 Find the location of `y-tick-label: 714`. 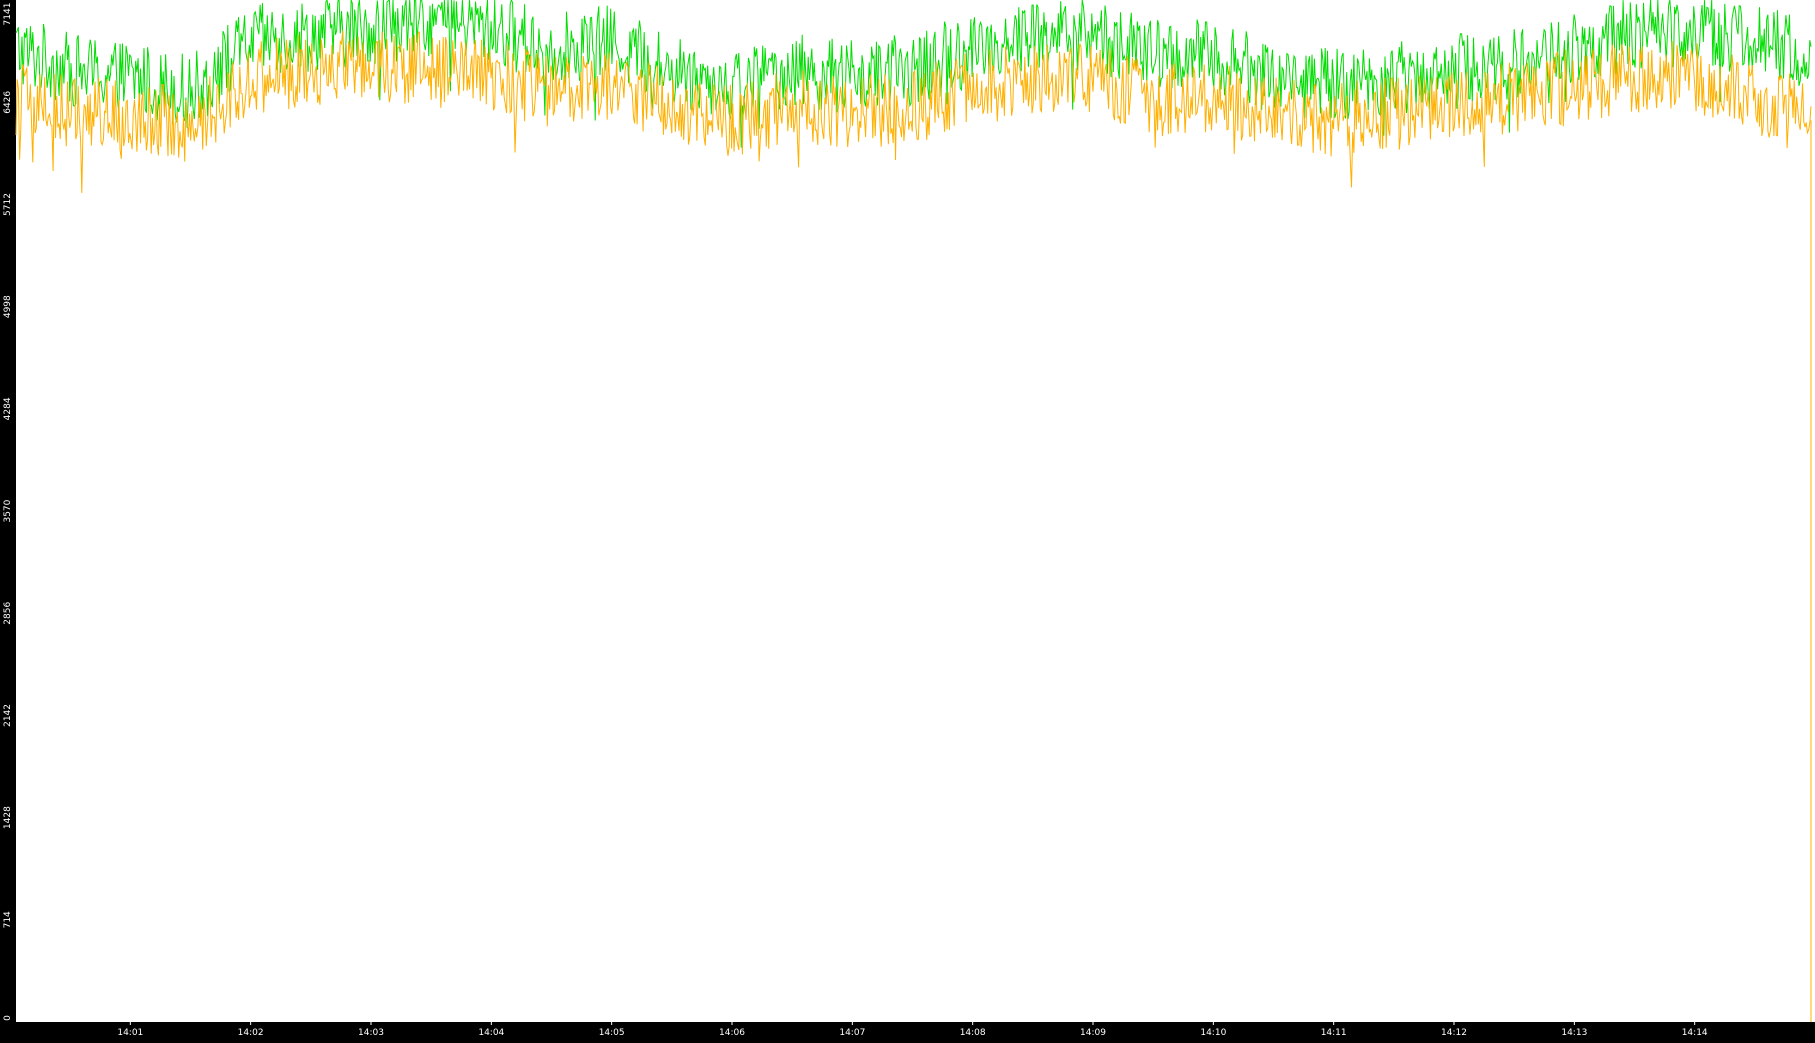

y-tick-label: 714 is located at coordinates (8, 919).